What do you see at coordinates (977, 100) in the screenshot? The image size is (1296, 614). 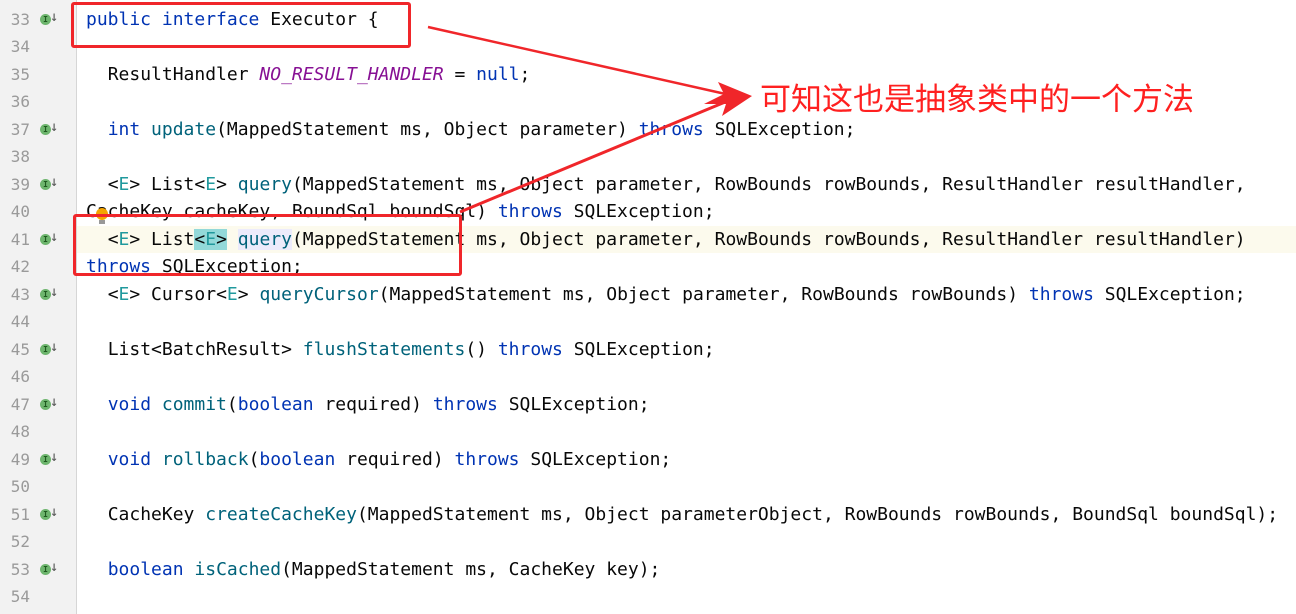 I see `annotation-note: 可知这也是抽象类中的一个方法` at bounding box center [977, 100].